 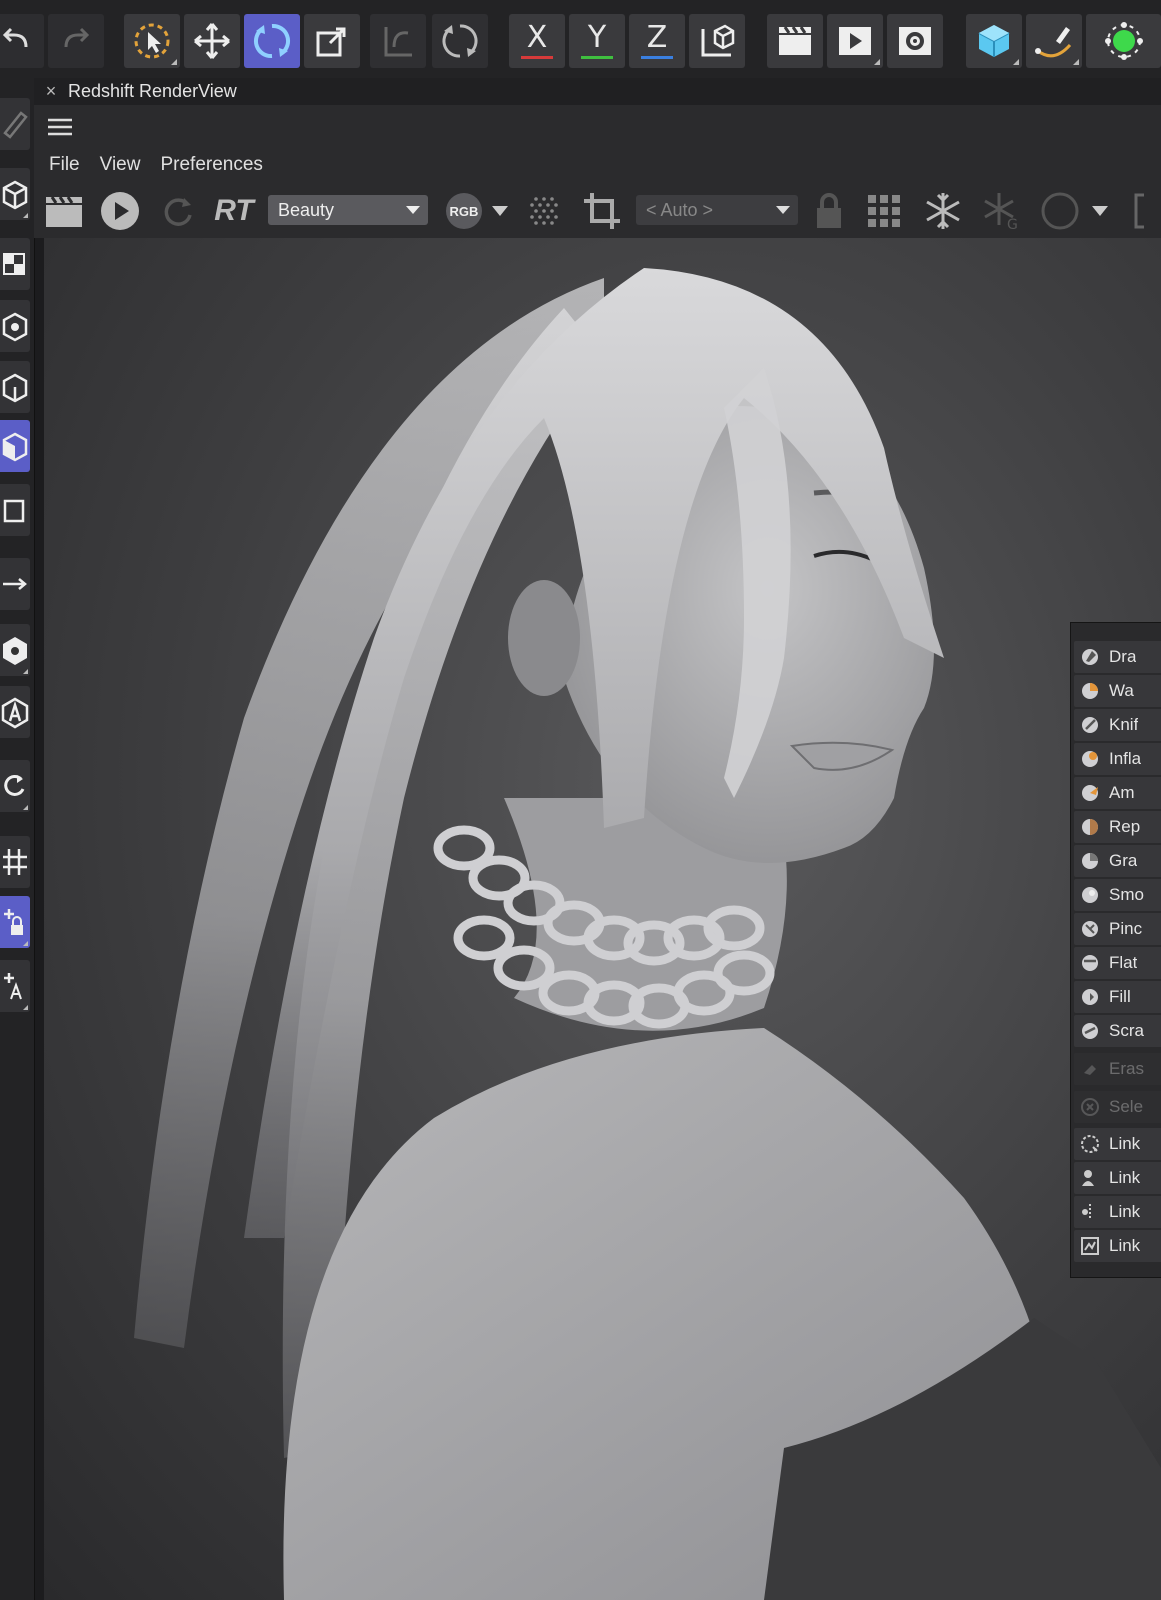 I want to click on cube-object-button, so click(x=994, y=41).